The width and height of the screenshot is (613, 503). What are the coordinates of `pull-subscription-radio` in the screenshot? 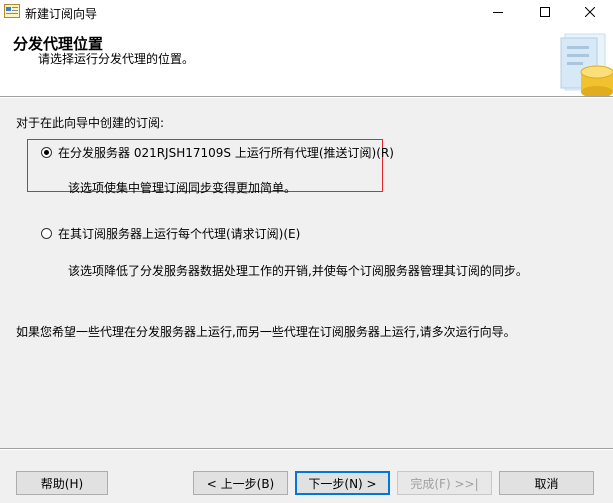 It's located at (46, 233).